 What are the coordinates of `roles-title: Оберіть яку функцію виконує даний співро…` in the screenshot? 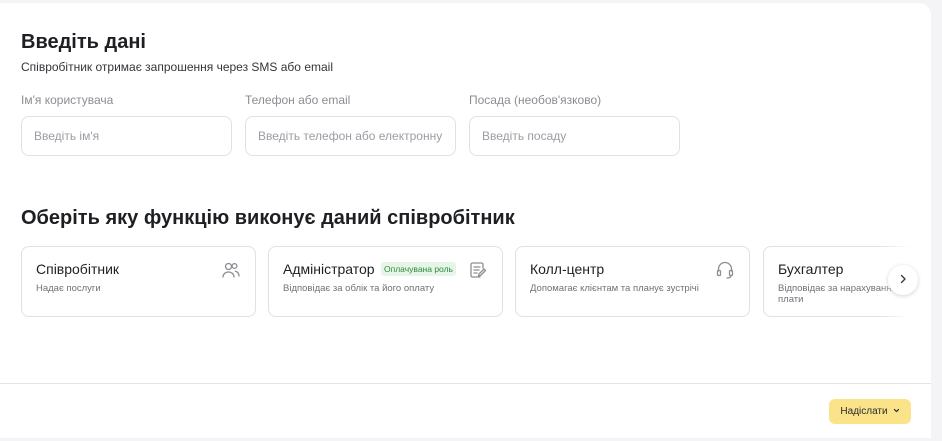 It's located at (268, 218).